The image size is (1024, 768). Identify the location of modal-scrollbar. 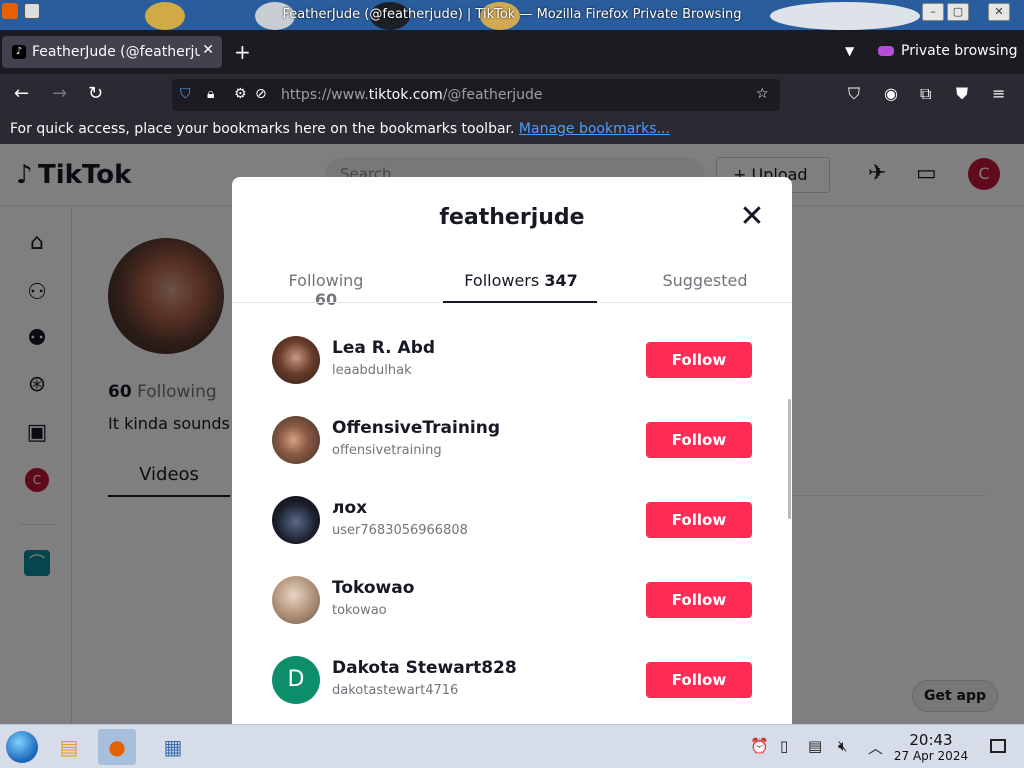
(789, 459).